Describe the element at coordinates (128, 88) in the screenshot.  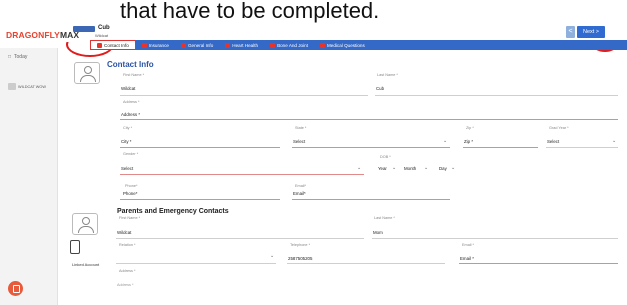
I see `first-name-field: Wildcat` at that location.